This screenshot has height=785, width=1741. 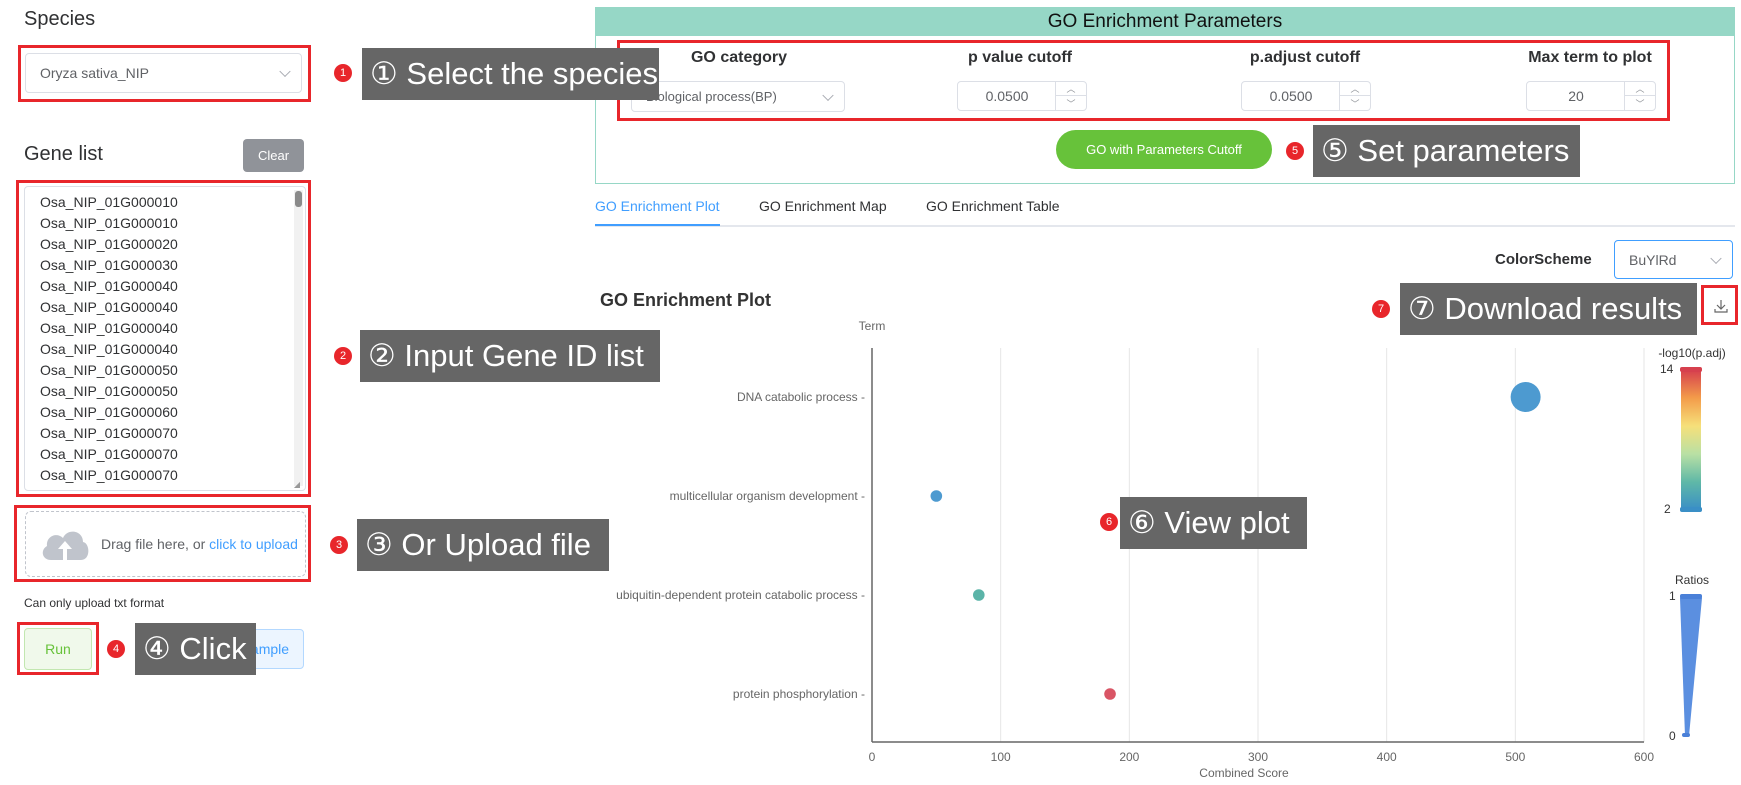 What do you see at coordinates (767, 496) in the screenshot?
I see `y-tick-label: multicellular organism development -` at bounding box center [767, 496].